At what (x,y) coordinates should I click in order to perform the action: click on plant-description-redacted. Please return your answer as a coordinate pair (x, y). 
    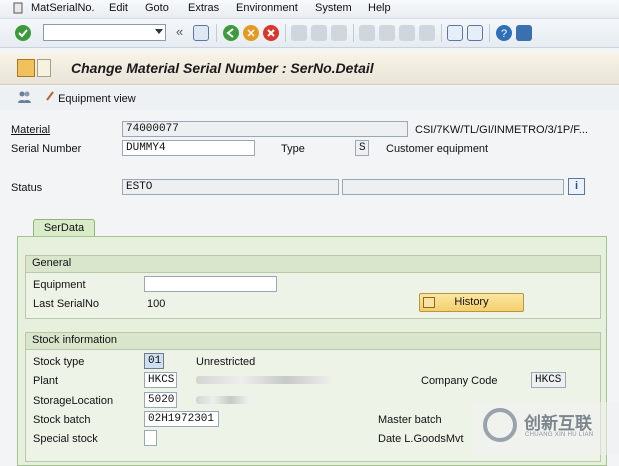
    Looking at the image, I should click on (263, 380).